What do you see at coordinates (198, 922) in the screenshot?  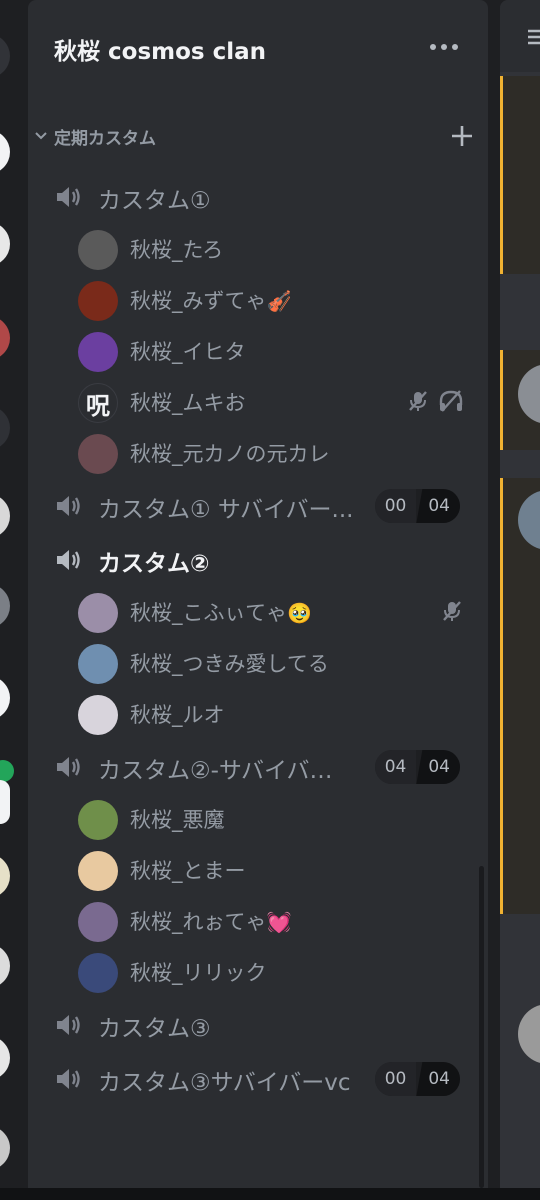 I see `member-name-text: 秋桜_れぉてゃ` at bounding box center [198, 922].